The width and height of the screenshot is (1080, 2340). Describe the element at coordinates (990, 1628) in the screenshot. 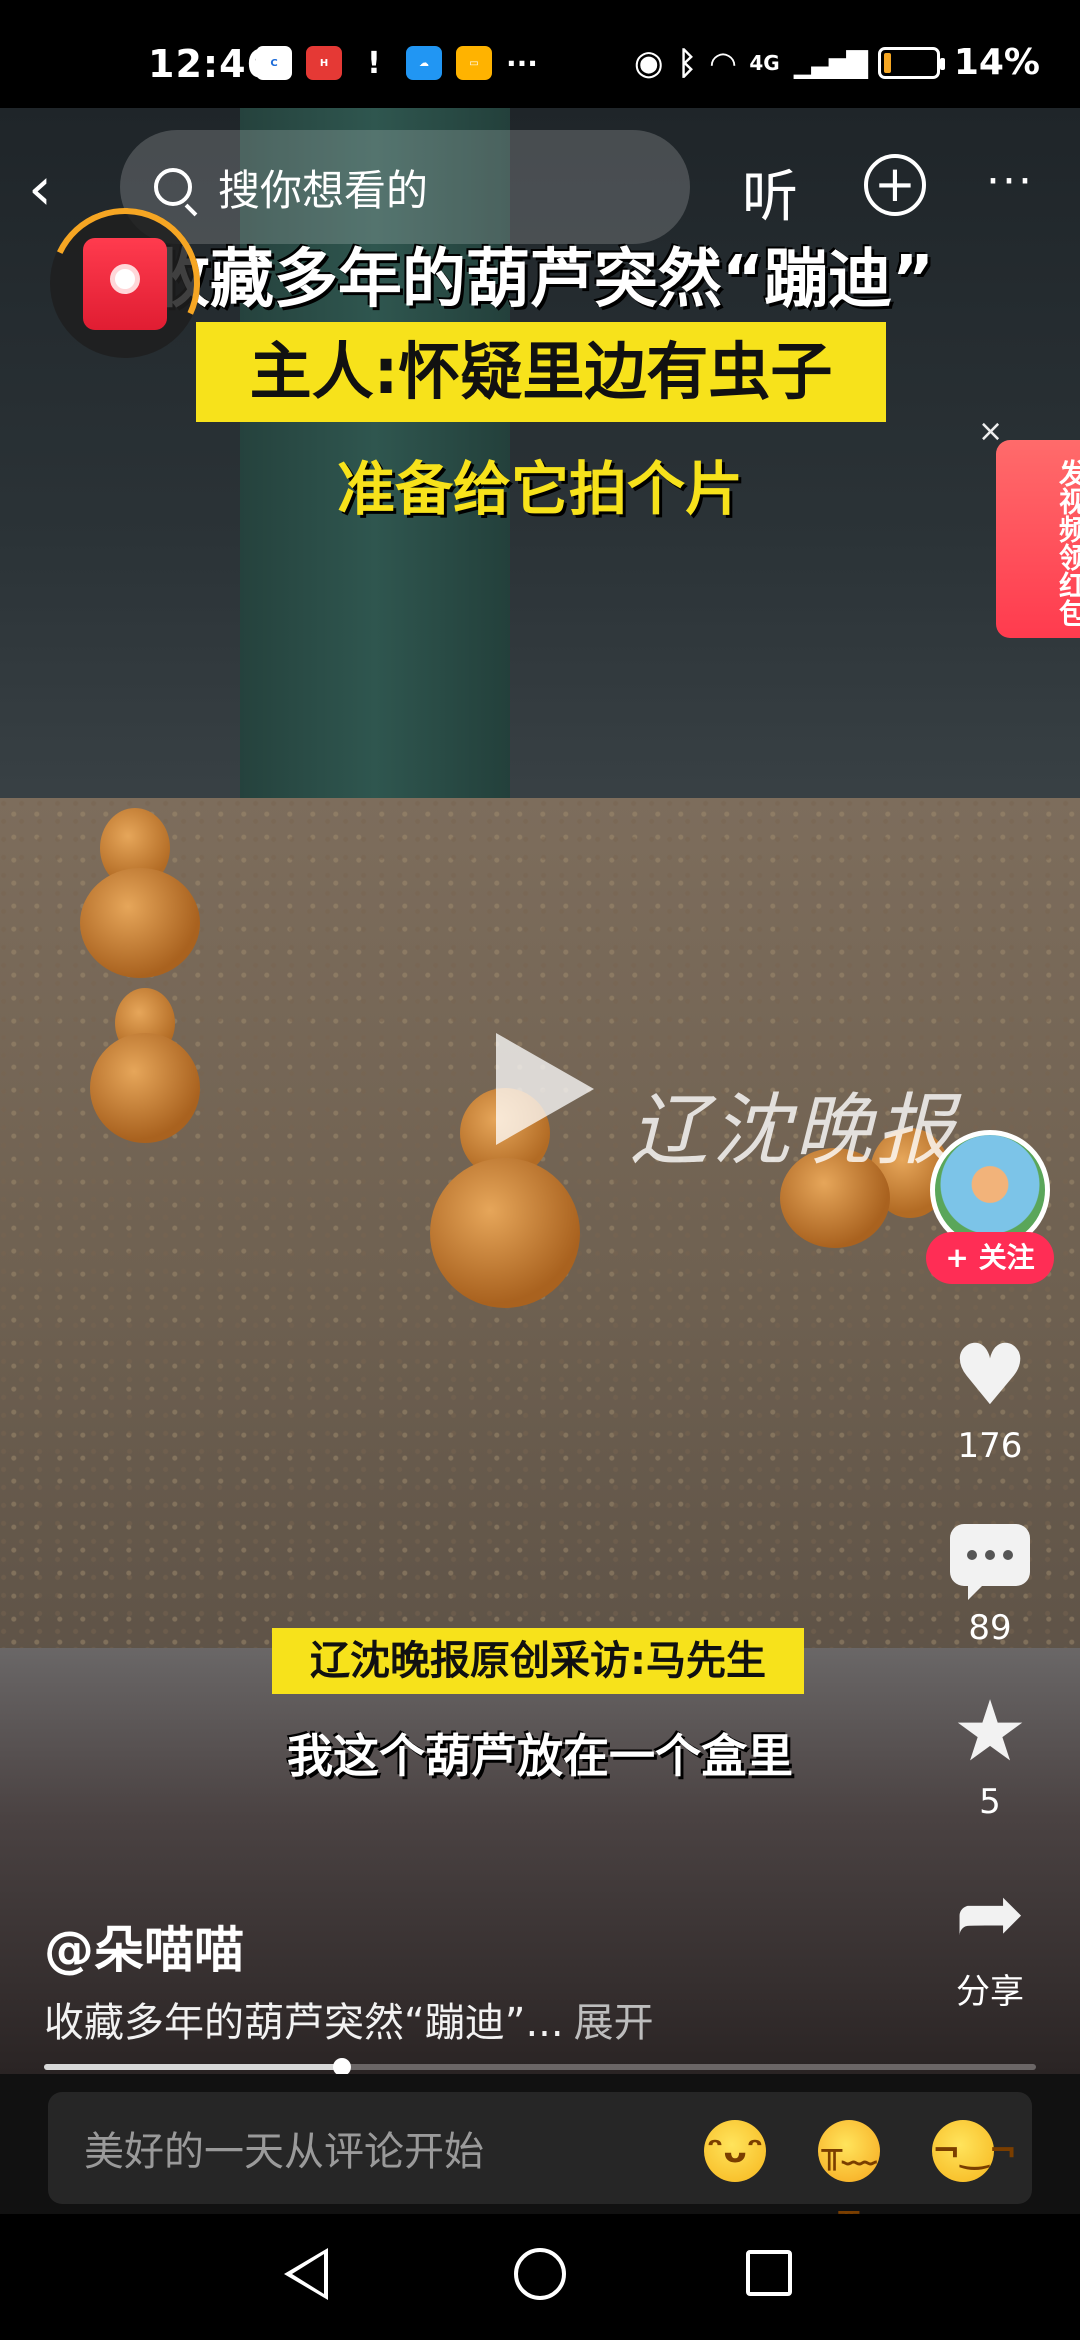

I see `comment-count: 89` at that location.